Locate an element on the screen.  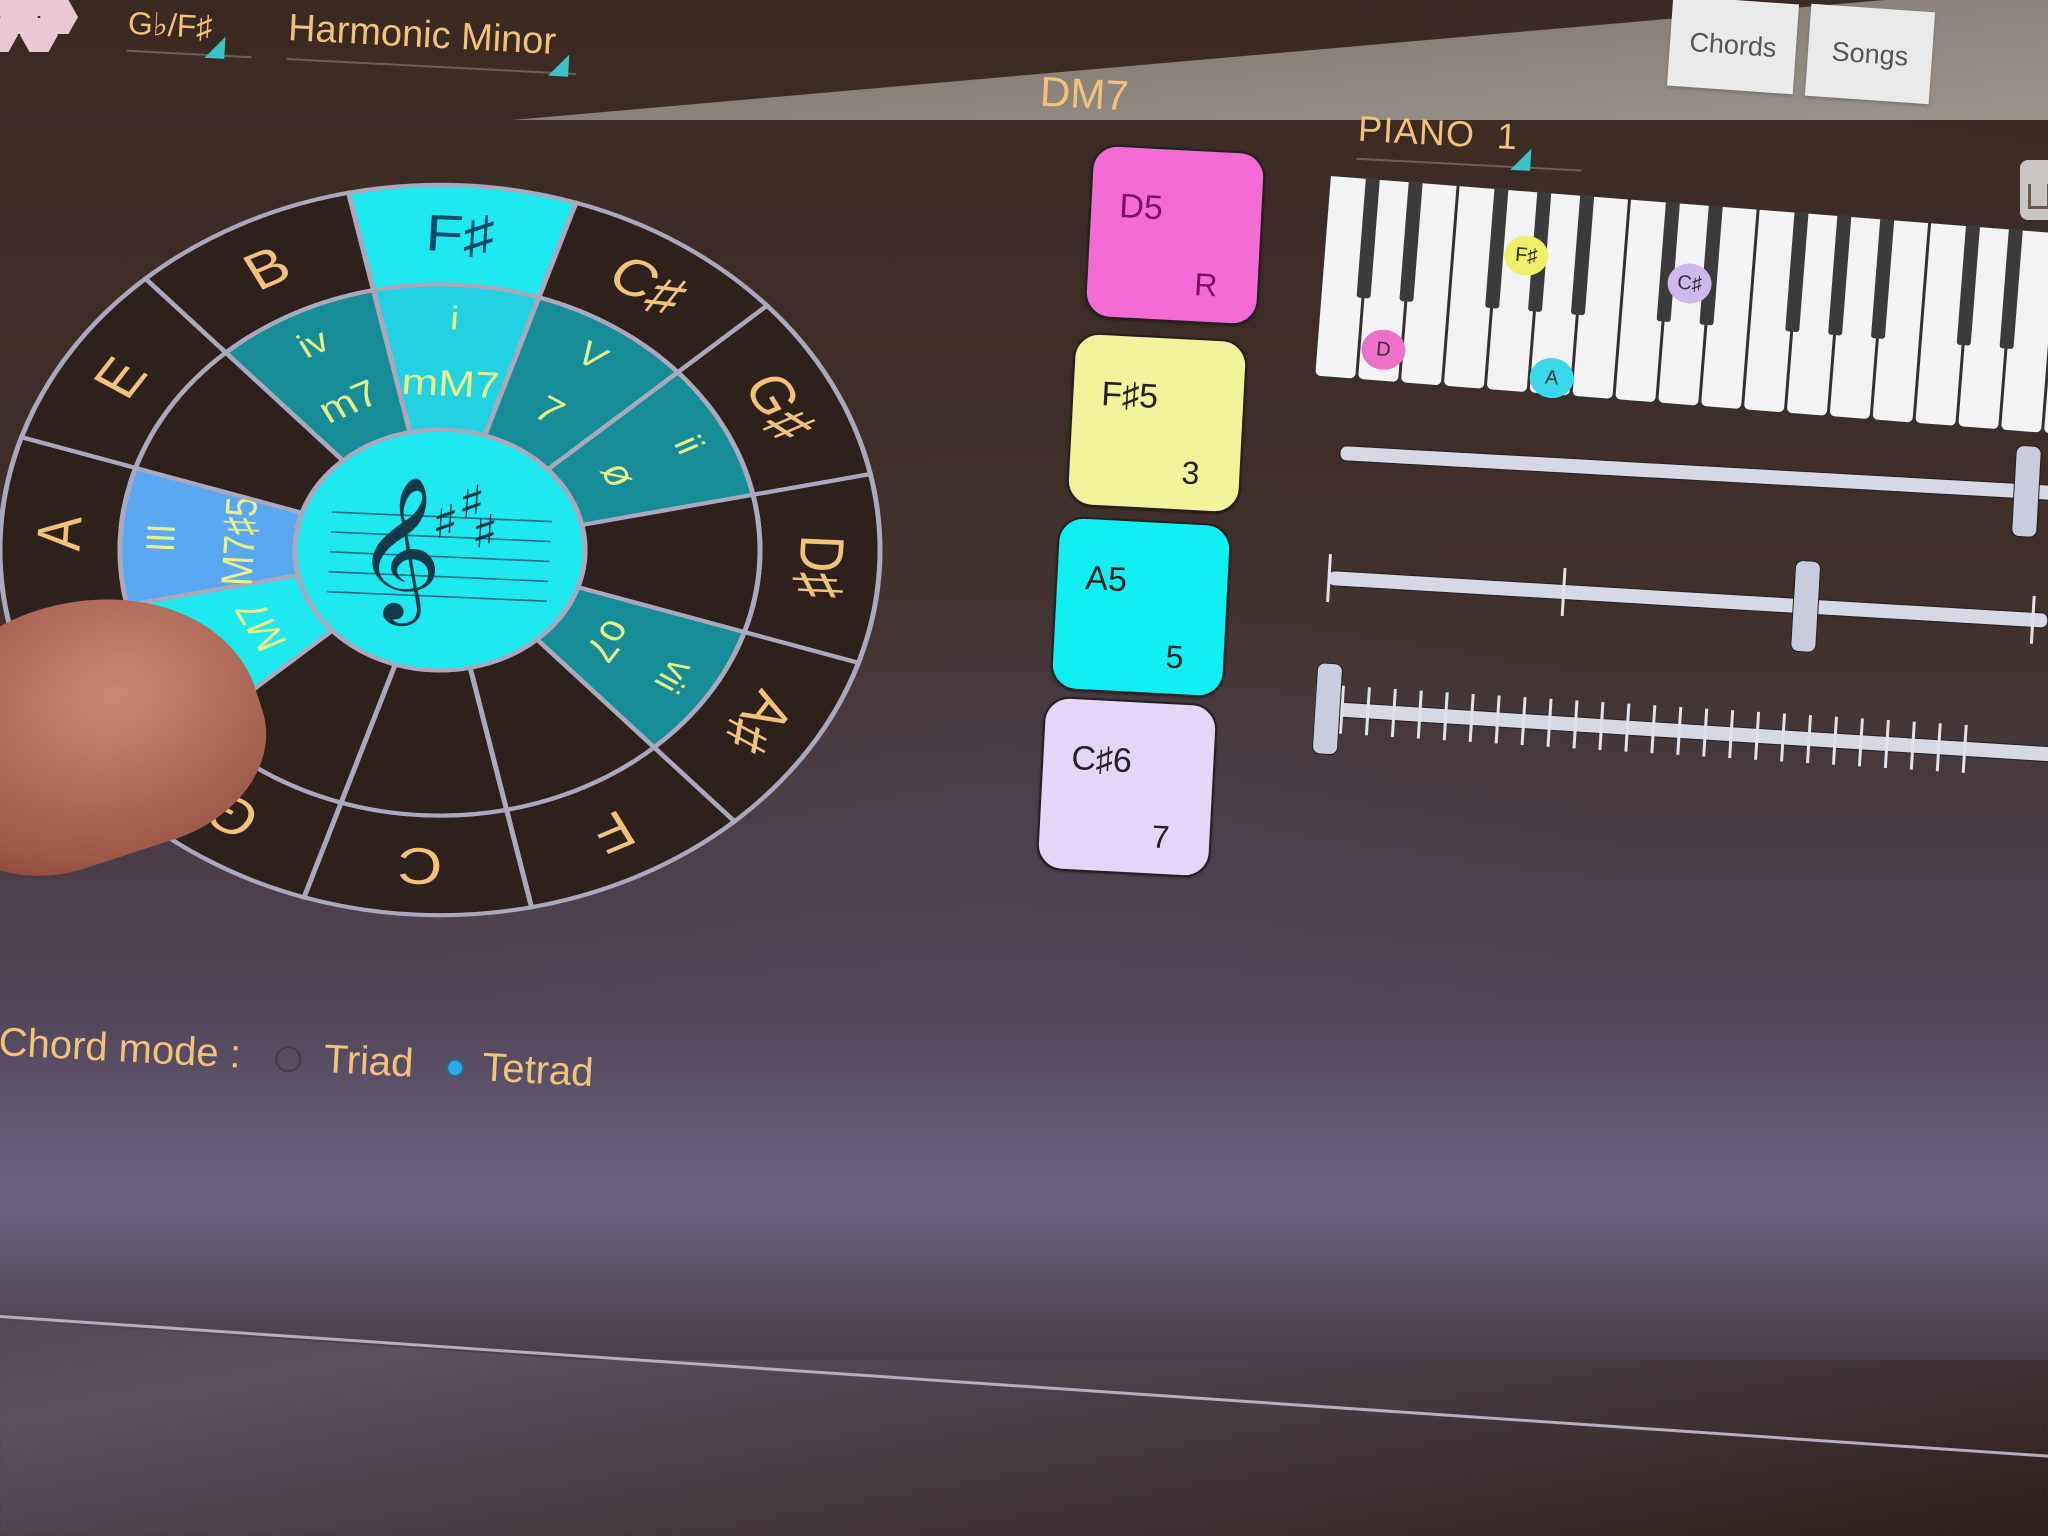
key-label: F♯ is located at coordinates (460, 234).